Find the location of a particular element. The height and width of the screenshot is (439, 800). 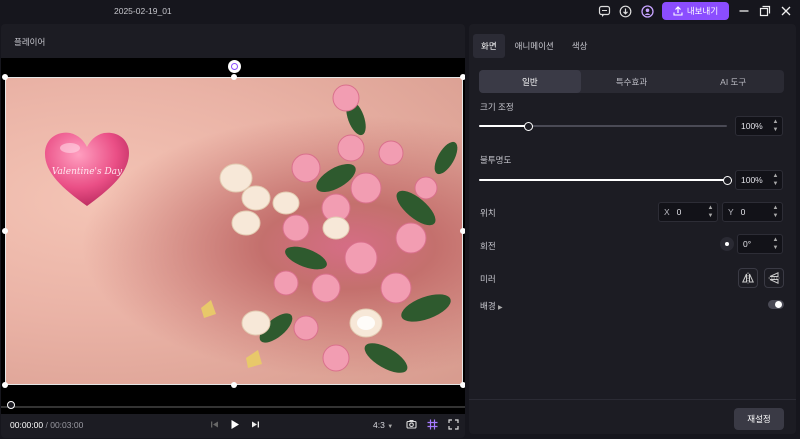

restore-icon is located at coordinates (765, 11).